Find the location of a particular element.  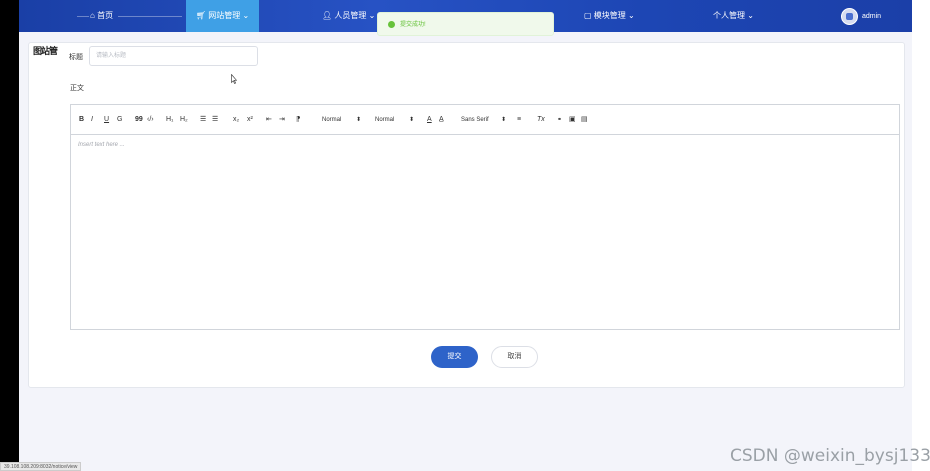

nav-item-home: ⌂ 首页 is located at coordinates (101, 16).